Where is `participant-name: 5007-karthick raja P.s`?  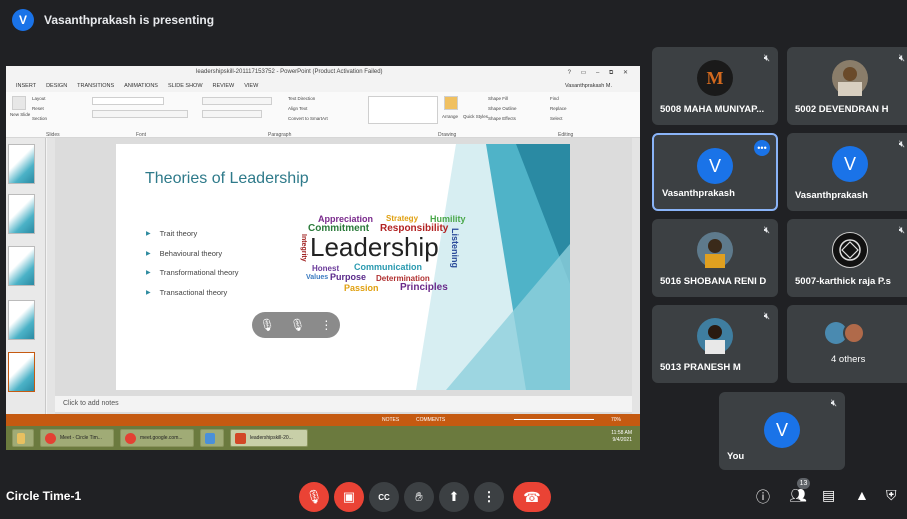 participant-name: 5007-karthick raja P.s is located at coordinates (843, 281).